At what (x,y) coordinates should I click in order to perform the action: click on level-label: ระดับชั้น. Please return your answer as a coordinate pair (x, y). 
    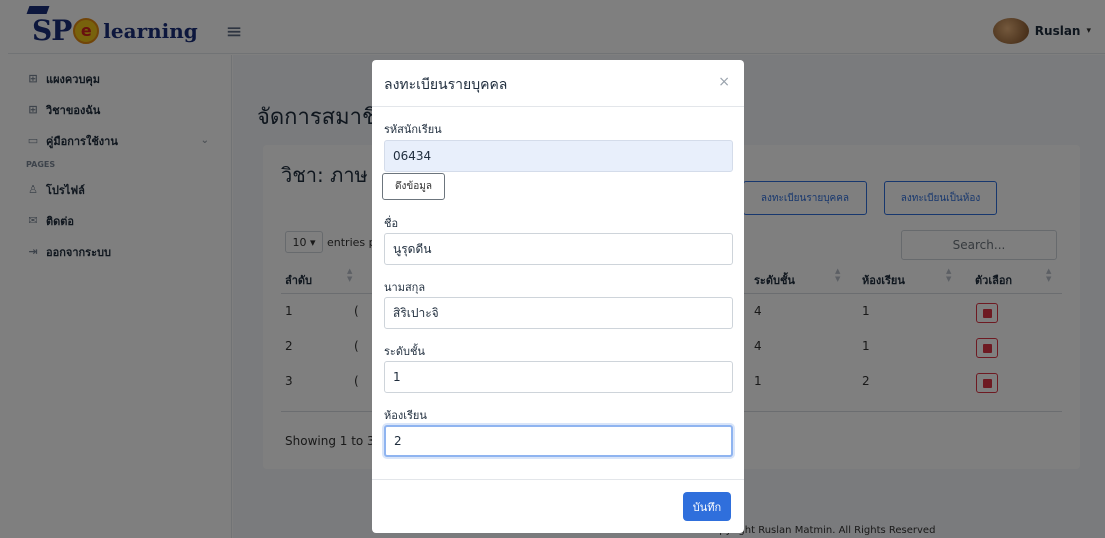
    Looking at the image, I should click on (404, 351).